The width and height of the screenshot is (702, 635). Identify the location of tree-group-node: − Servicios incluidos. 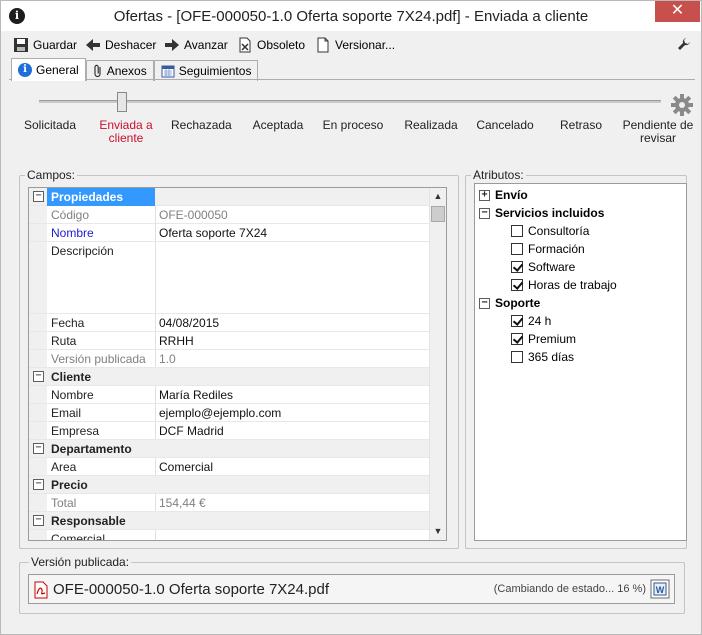
(541, 213).